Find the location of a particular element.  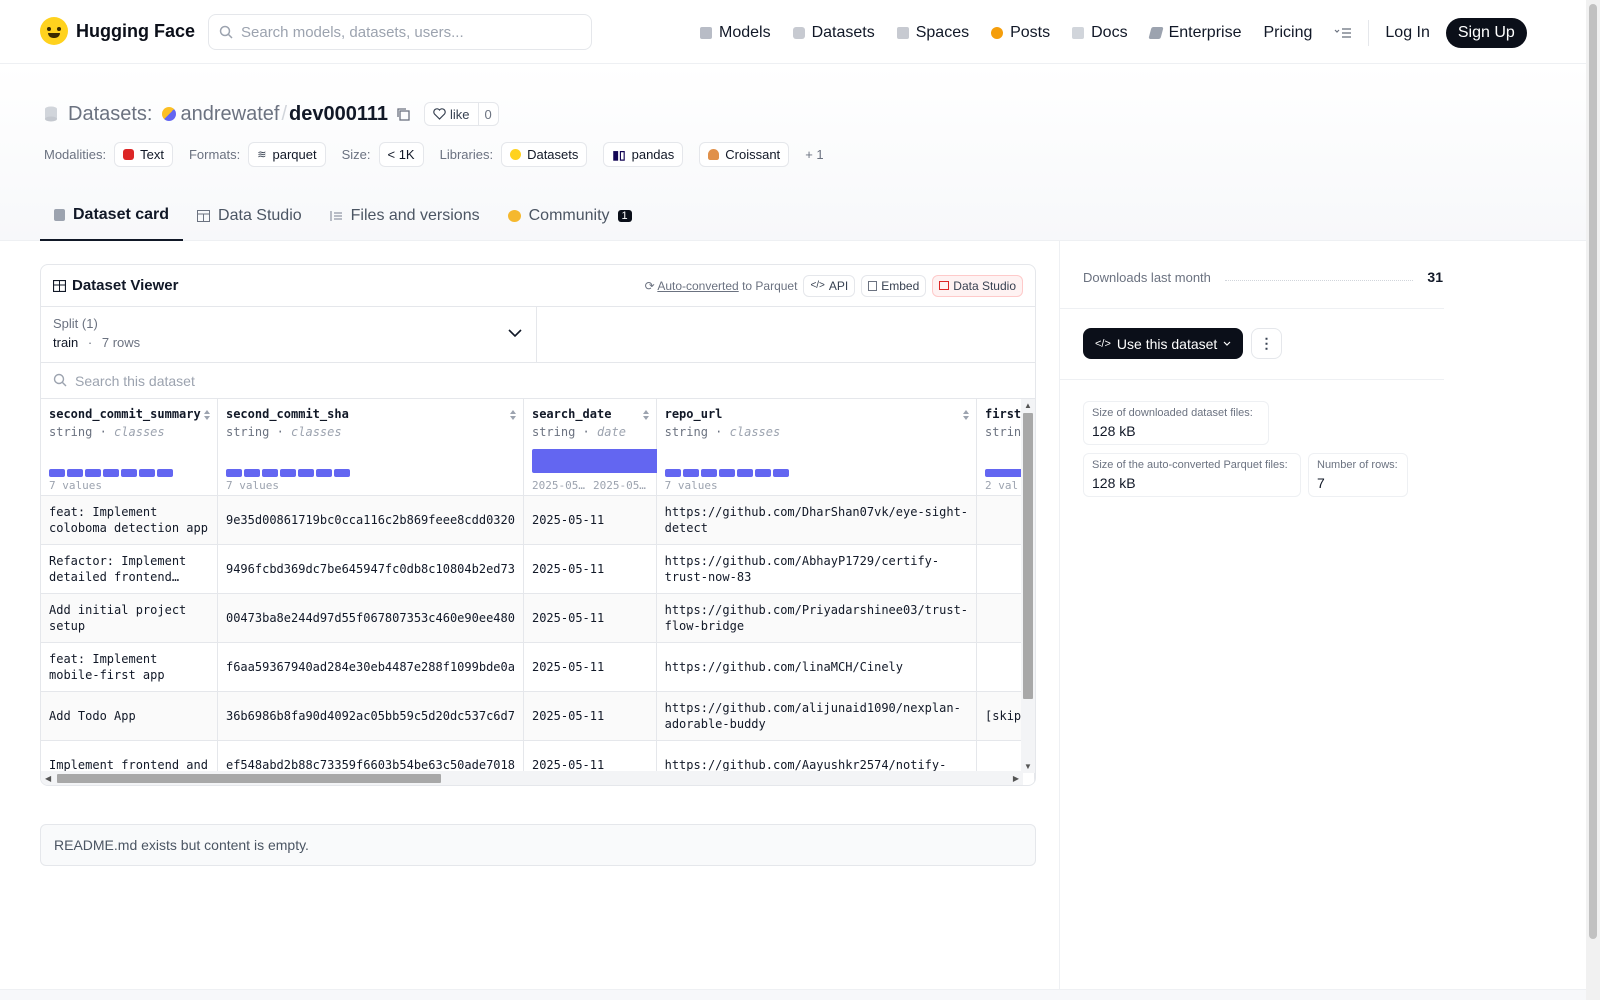

brand-logo: Hugging Face is located at coordinates (117, 31).